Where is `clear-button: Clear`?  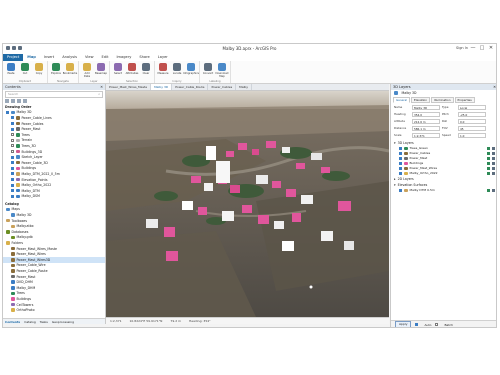
clear-button: Clear is located at coordinates (146, 69).